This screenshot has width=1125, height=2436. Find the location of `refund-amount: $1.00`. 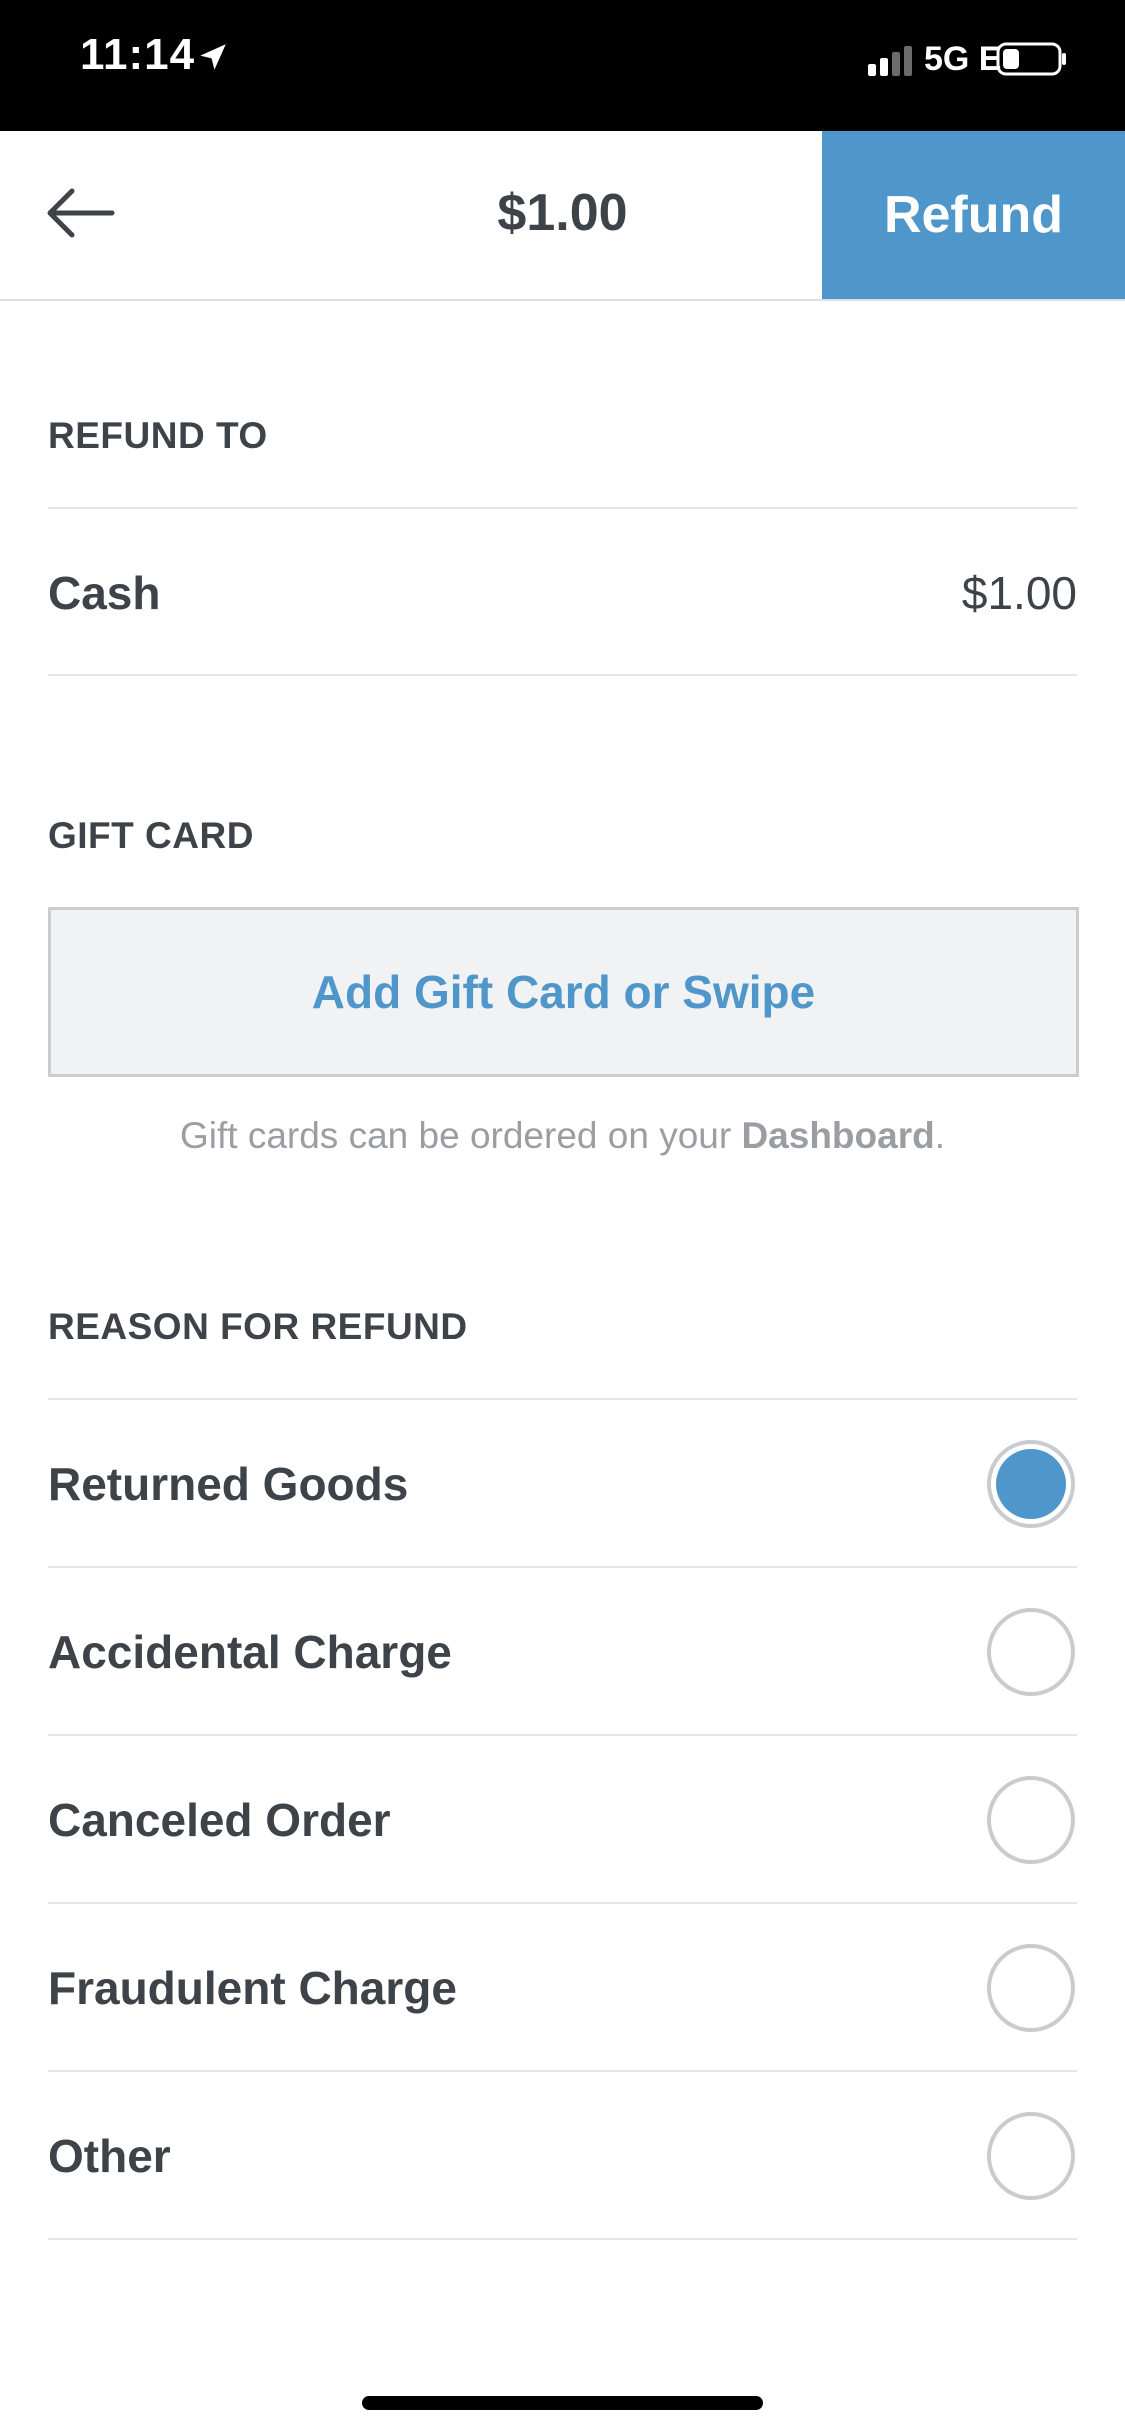

refund-amount: $1.00 is located at coordinates (1019, 593).